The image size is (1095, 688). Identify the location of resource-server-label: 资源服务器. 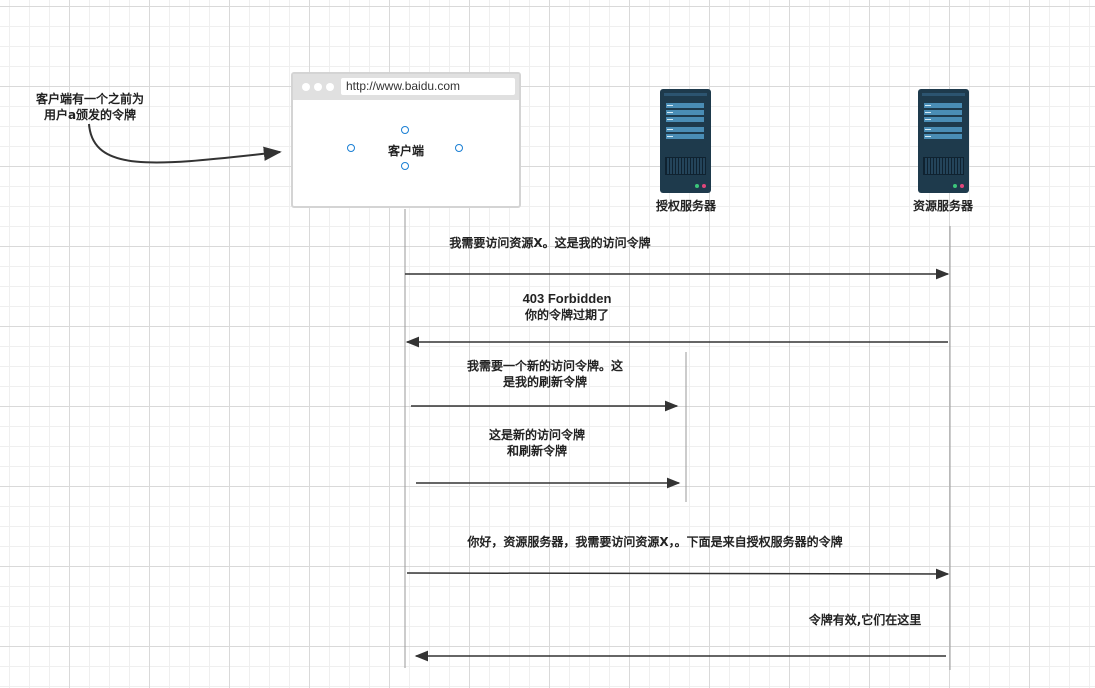
(942, 206).